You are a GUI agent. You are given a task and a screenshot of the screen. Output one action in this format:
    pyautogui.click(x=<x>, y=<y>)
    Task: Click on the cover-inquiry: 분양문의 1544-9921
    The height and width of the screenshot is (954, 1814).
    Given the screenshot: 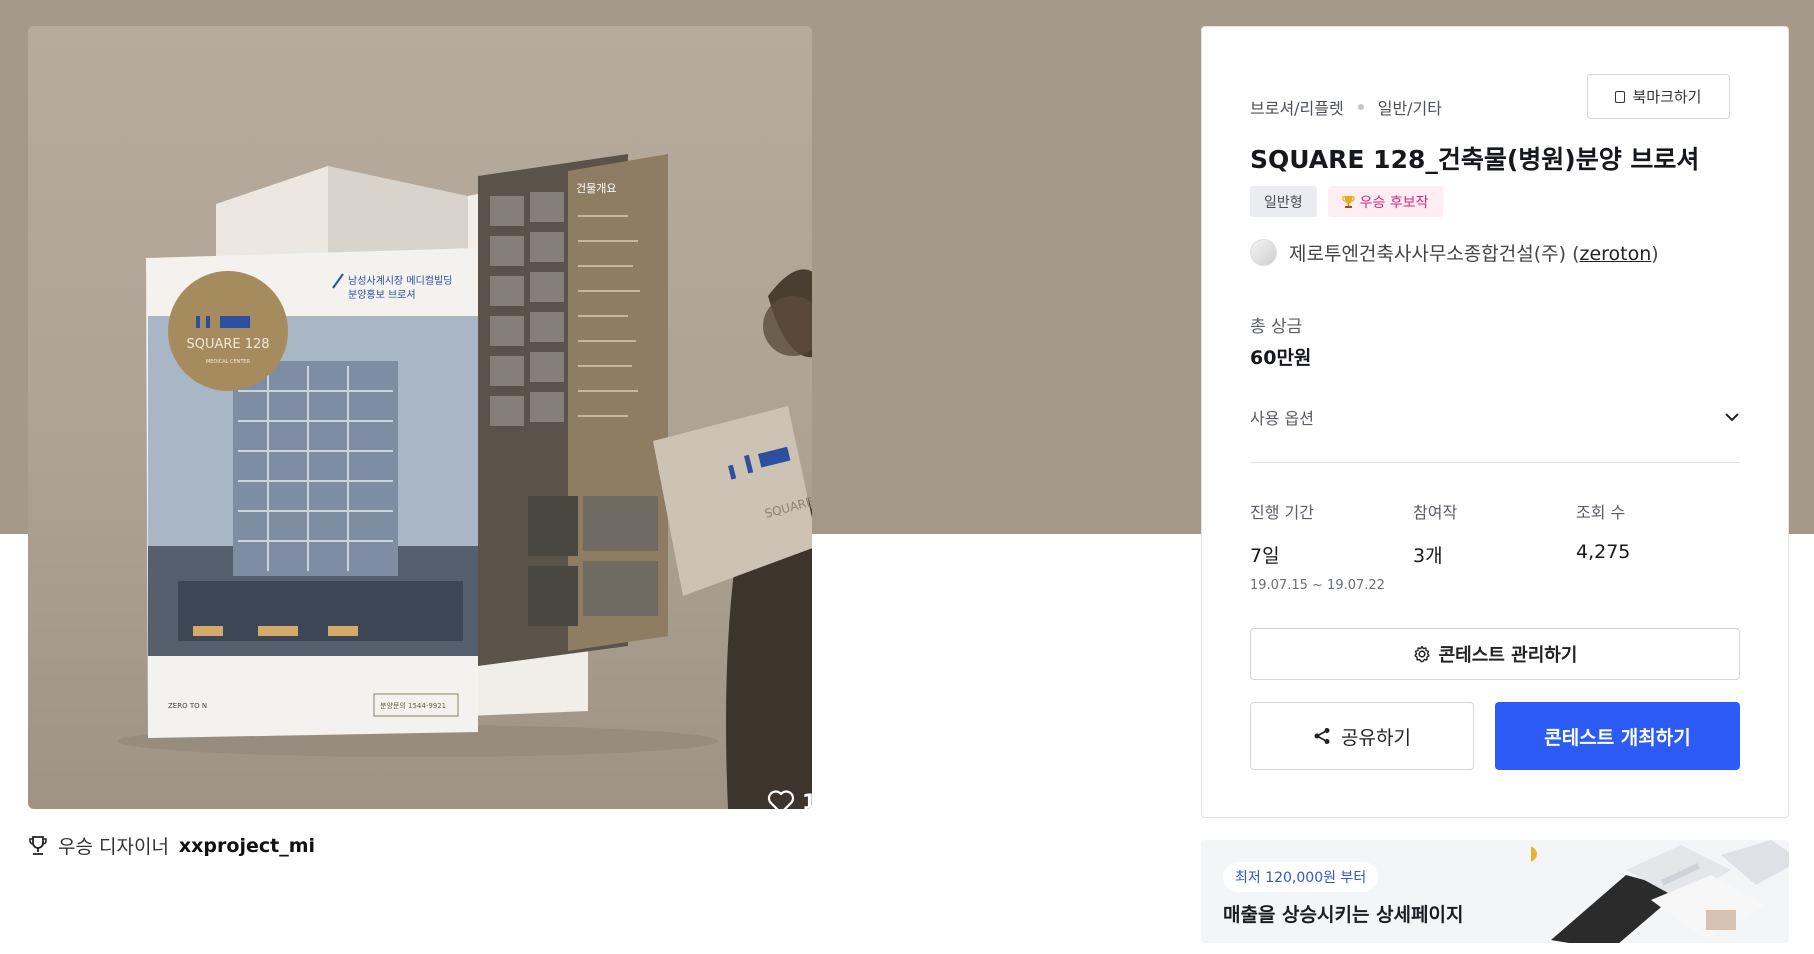 What is the action you would take?
    pyautogui.click(x=413, y=705)
    